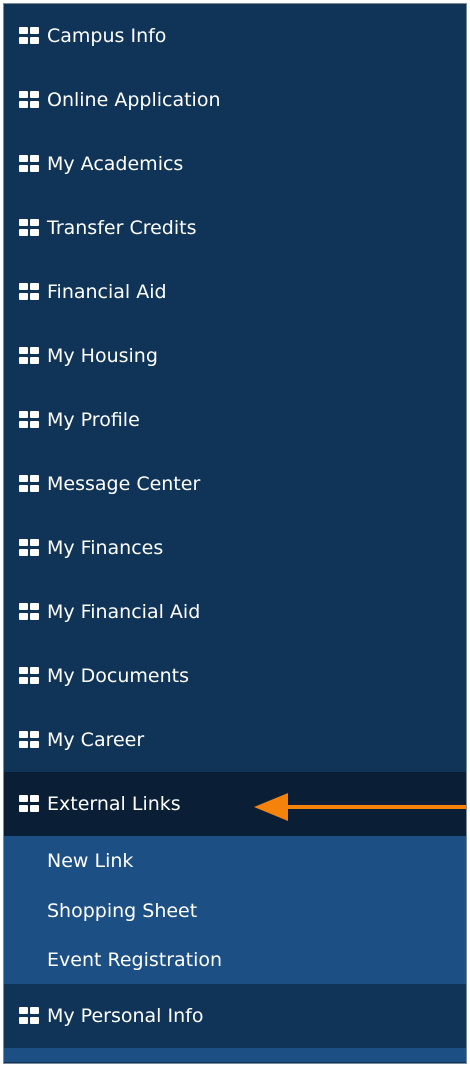 This screenshot has width=470, height=1067. What do you see at coordinates (360, 807) in the screenshot?
I see `arrow-left-icon` at bounding box center [360, 807].